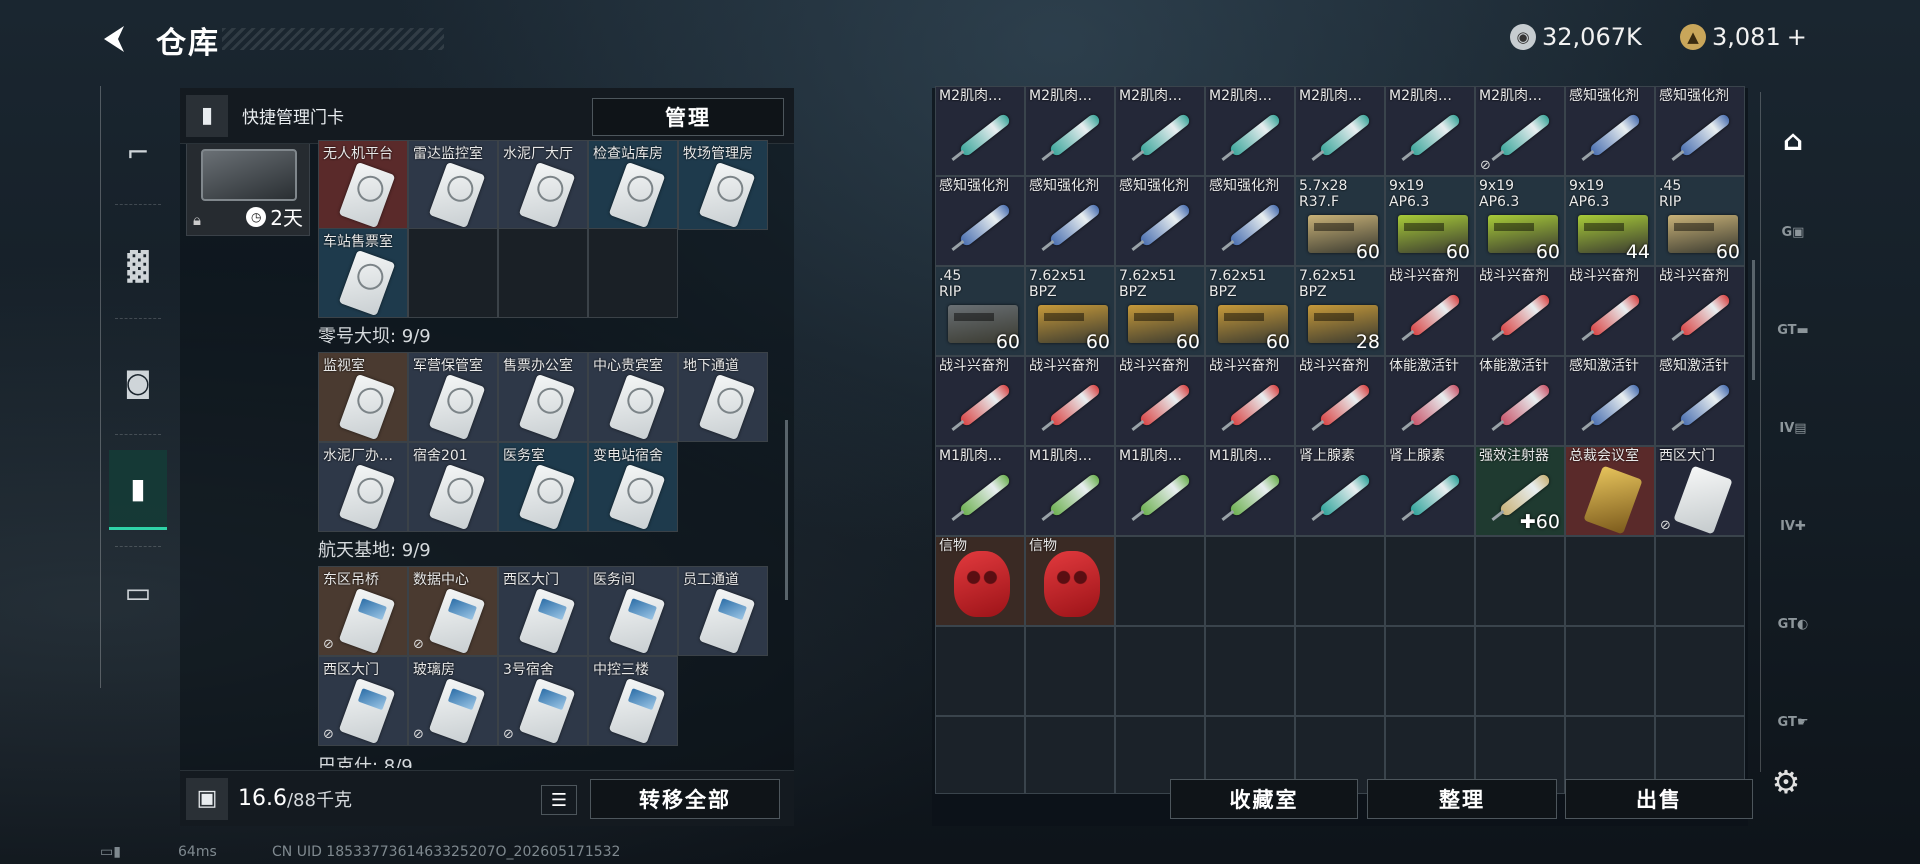 Image resolution: width=1920 pixels, height=864 pixels. Describe the element at coordinates (1793, 428) in the screenshot. I see `stash-tab-3-icon: IV▤` at that location.